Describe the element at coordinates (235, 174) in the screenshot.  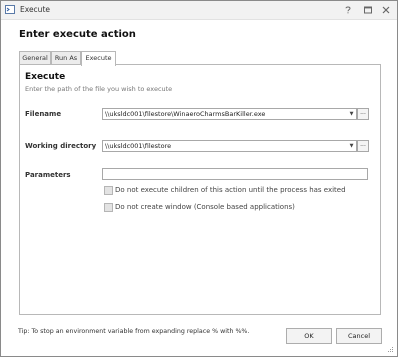
I see `parameters-input` at that location.